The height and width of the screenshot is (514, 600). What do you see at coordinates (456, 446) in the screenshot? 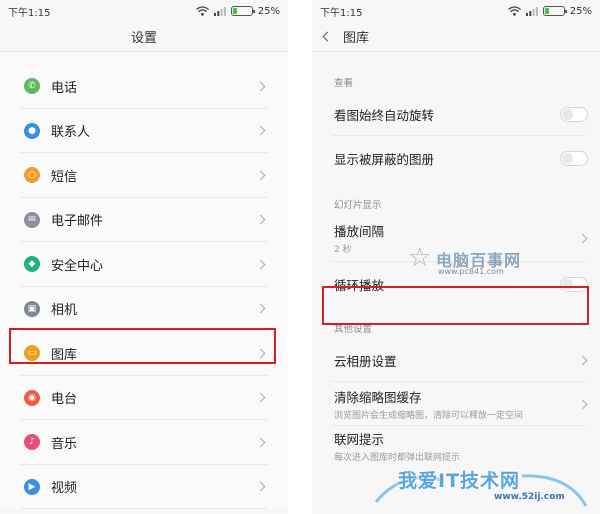
I see `network-prompt-setting: 联网提示 每次进入图库时都弹出联网提示` at bounding box center [456, 446].